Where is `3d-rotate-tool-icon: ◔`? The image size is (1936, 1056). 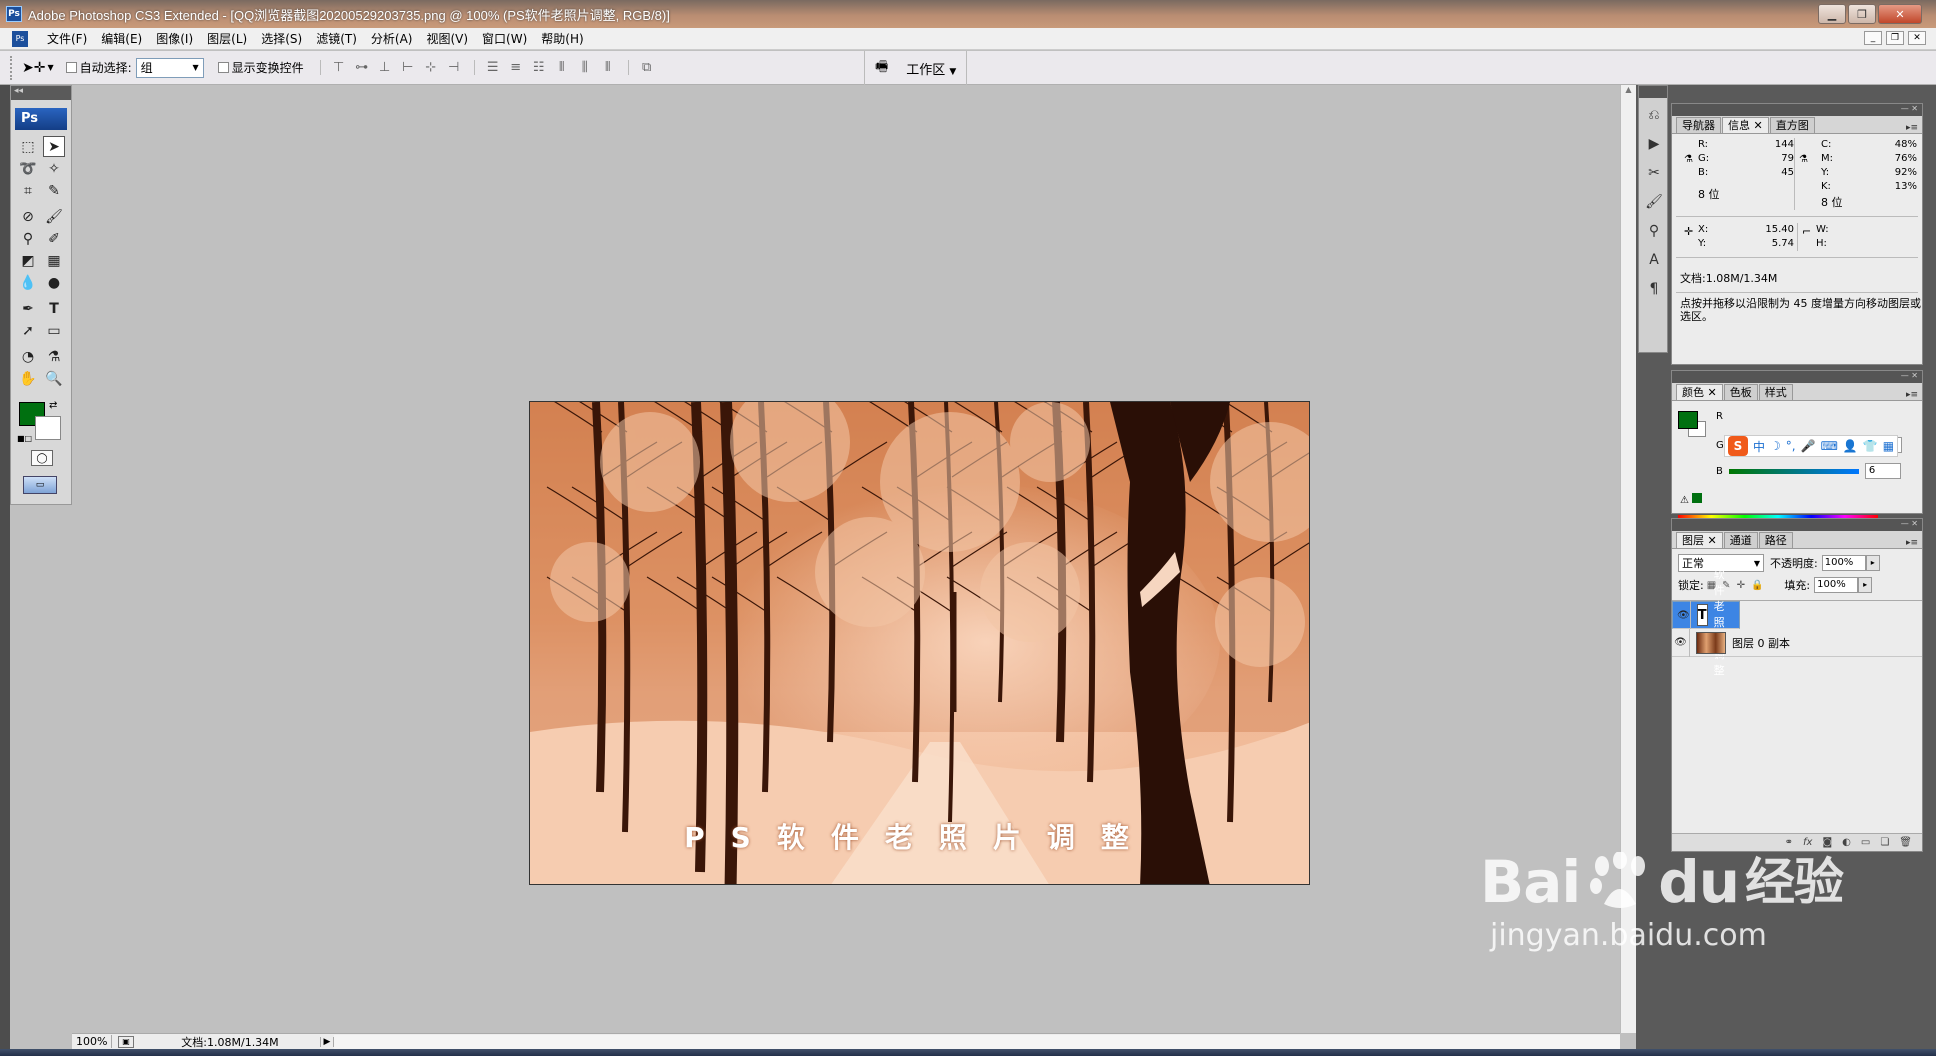
3d-rotate-tool-icon: ◔ is located at coordinates (28, 356).